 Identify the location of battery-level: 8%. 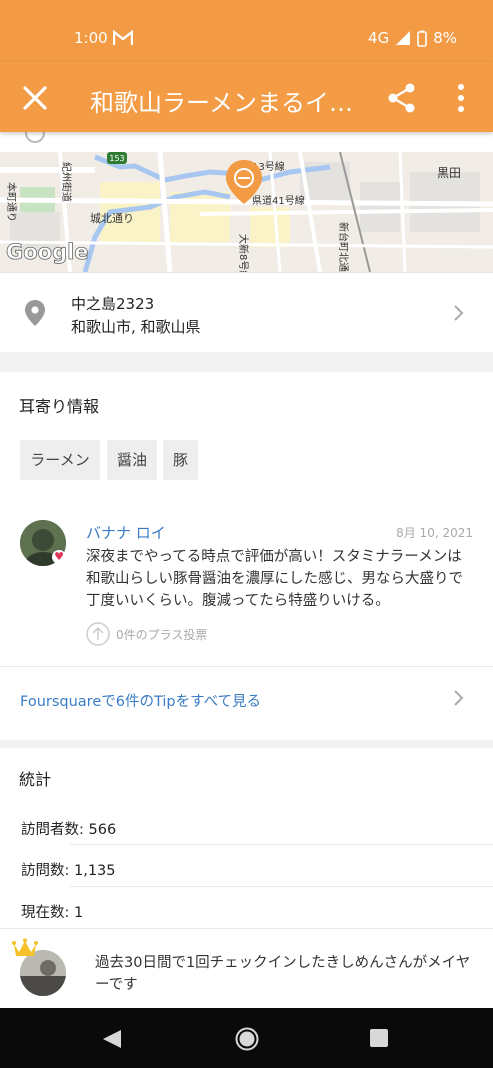
(445, 38).